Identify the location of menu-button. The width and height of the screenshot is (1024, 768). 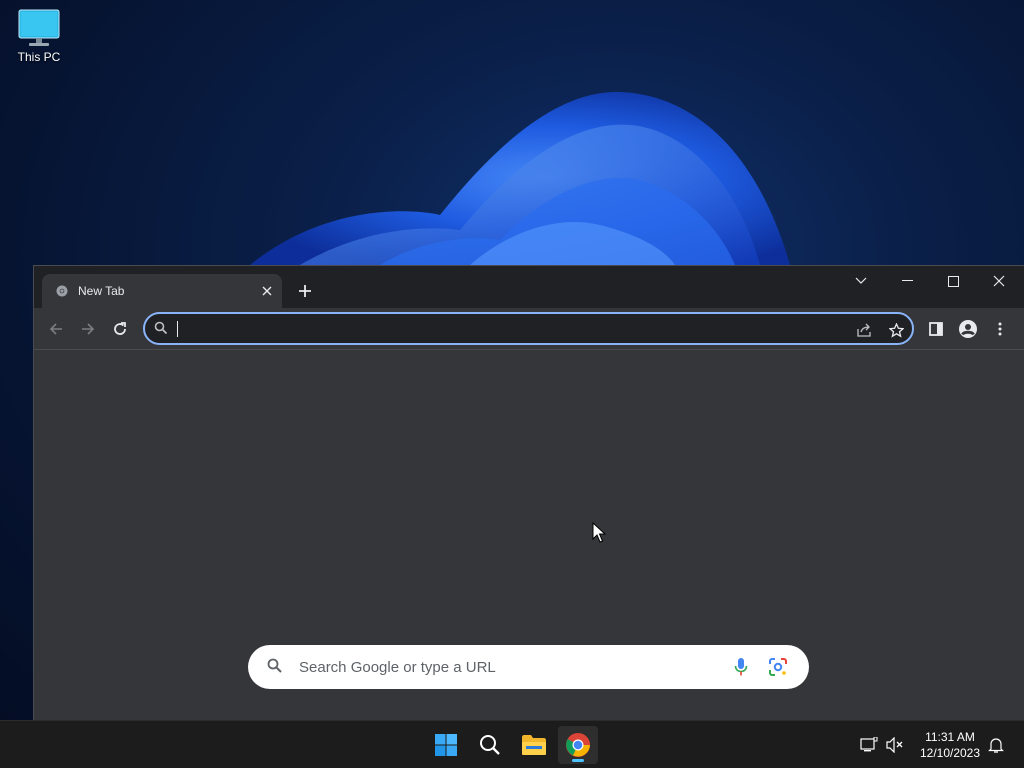
(1000, 329).